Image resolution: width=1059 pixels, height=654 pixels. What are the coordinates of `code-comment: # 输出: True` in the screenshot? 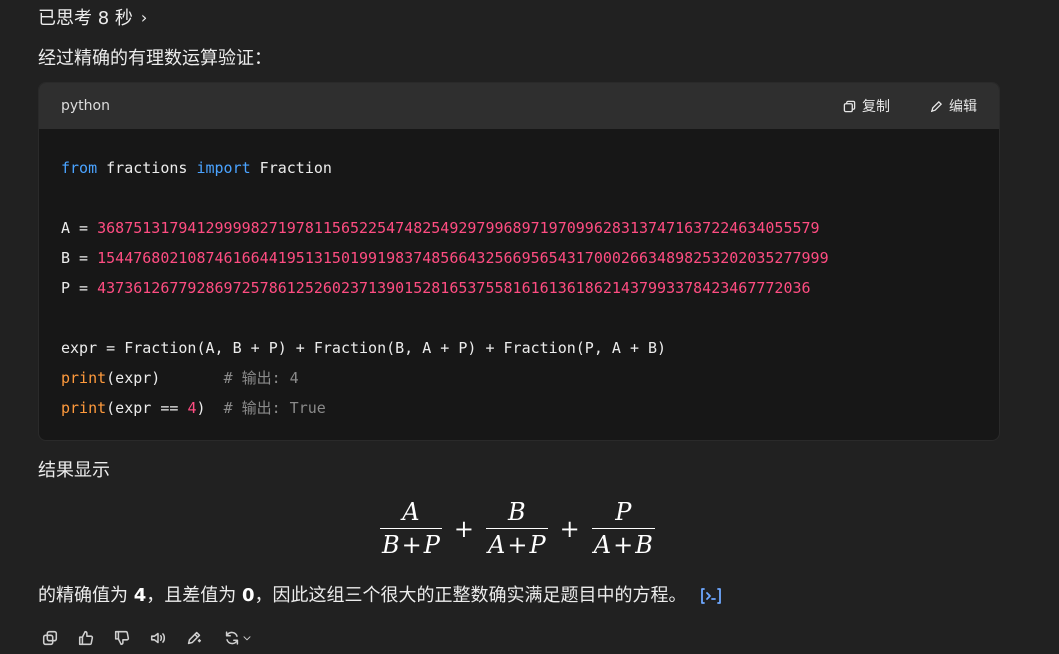 It's located at (274, 408).